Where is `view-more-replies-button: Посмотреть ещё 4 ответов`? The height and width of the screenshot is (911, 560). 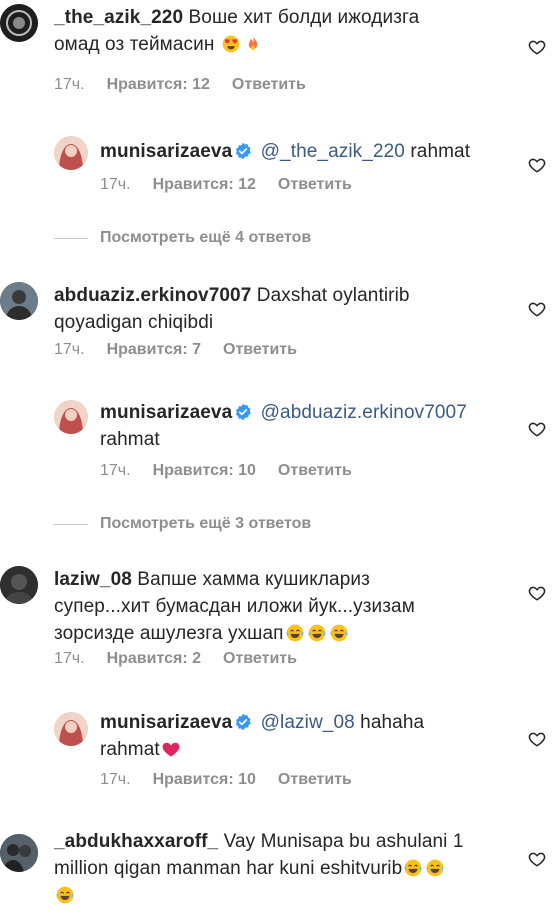 view-more-replies-button: Посмотреть ещё 4 ответов is located at coordinates (182, 238).